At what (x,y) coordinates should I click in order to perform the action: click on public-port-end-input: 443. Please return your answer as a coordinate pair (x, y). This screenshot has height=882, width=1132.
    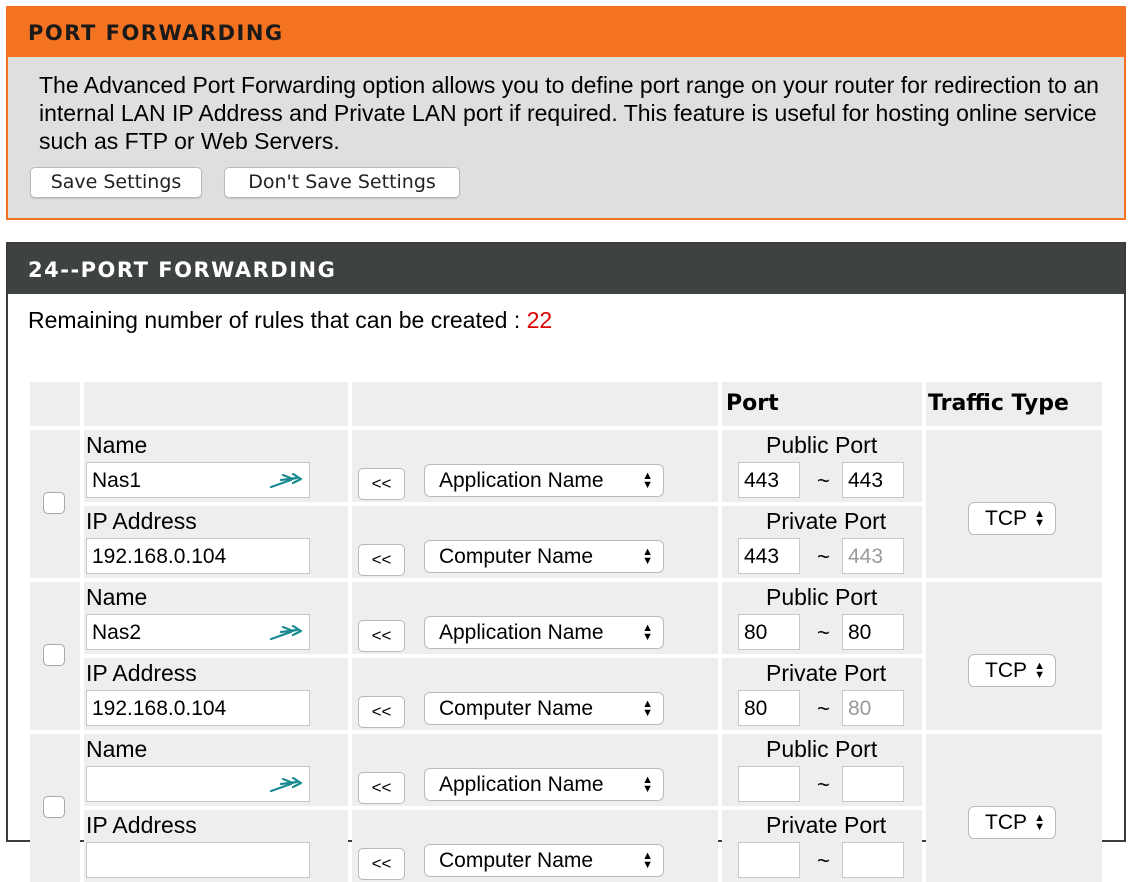
    Looking at the image, I should click on (873, 480).